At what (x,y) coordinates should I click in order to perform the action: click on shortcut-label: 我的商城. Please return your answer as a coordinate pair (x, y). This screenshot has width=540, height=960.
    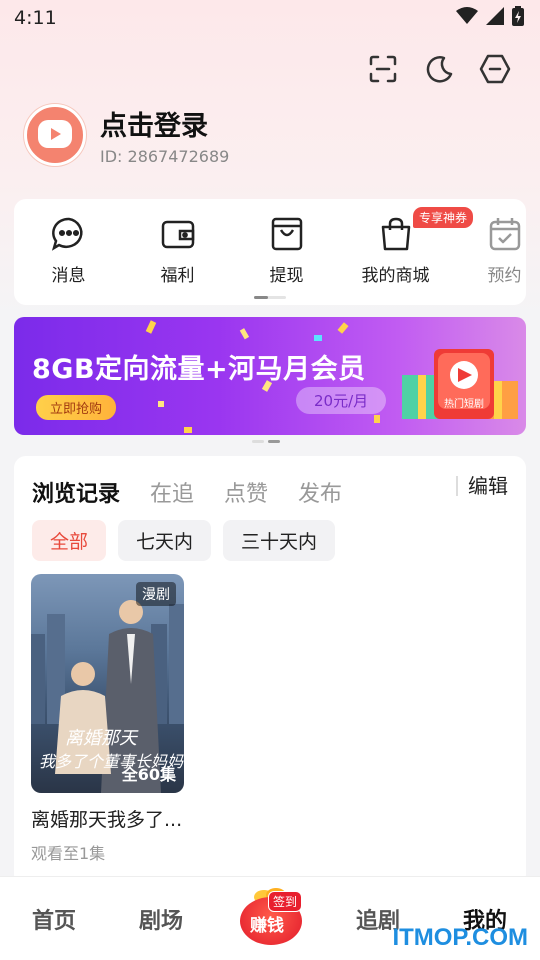
    Looking at the image, I should click on (395, 276).